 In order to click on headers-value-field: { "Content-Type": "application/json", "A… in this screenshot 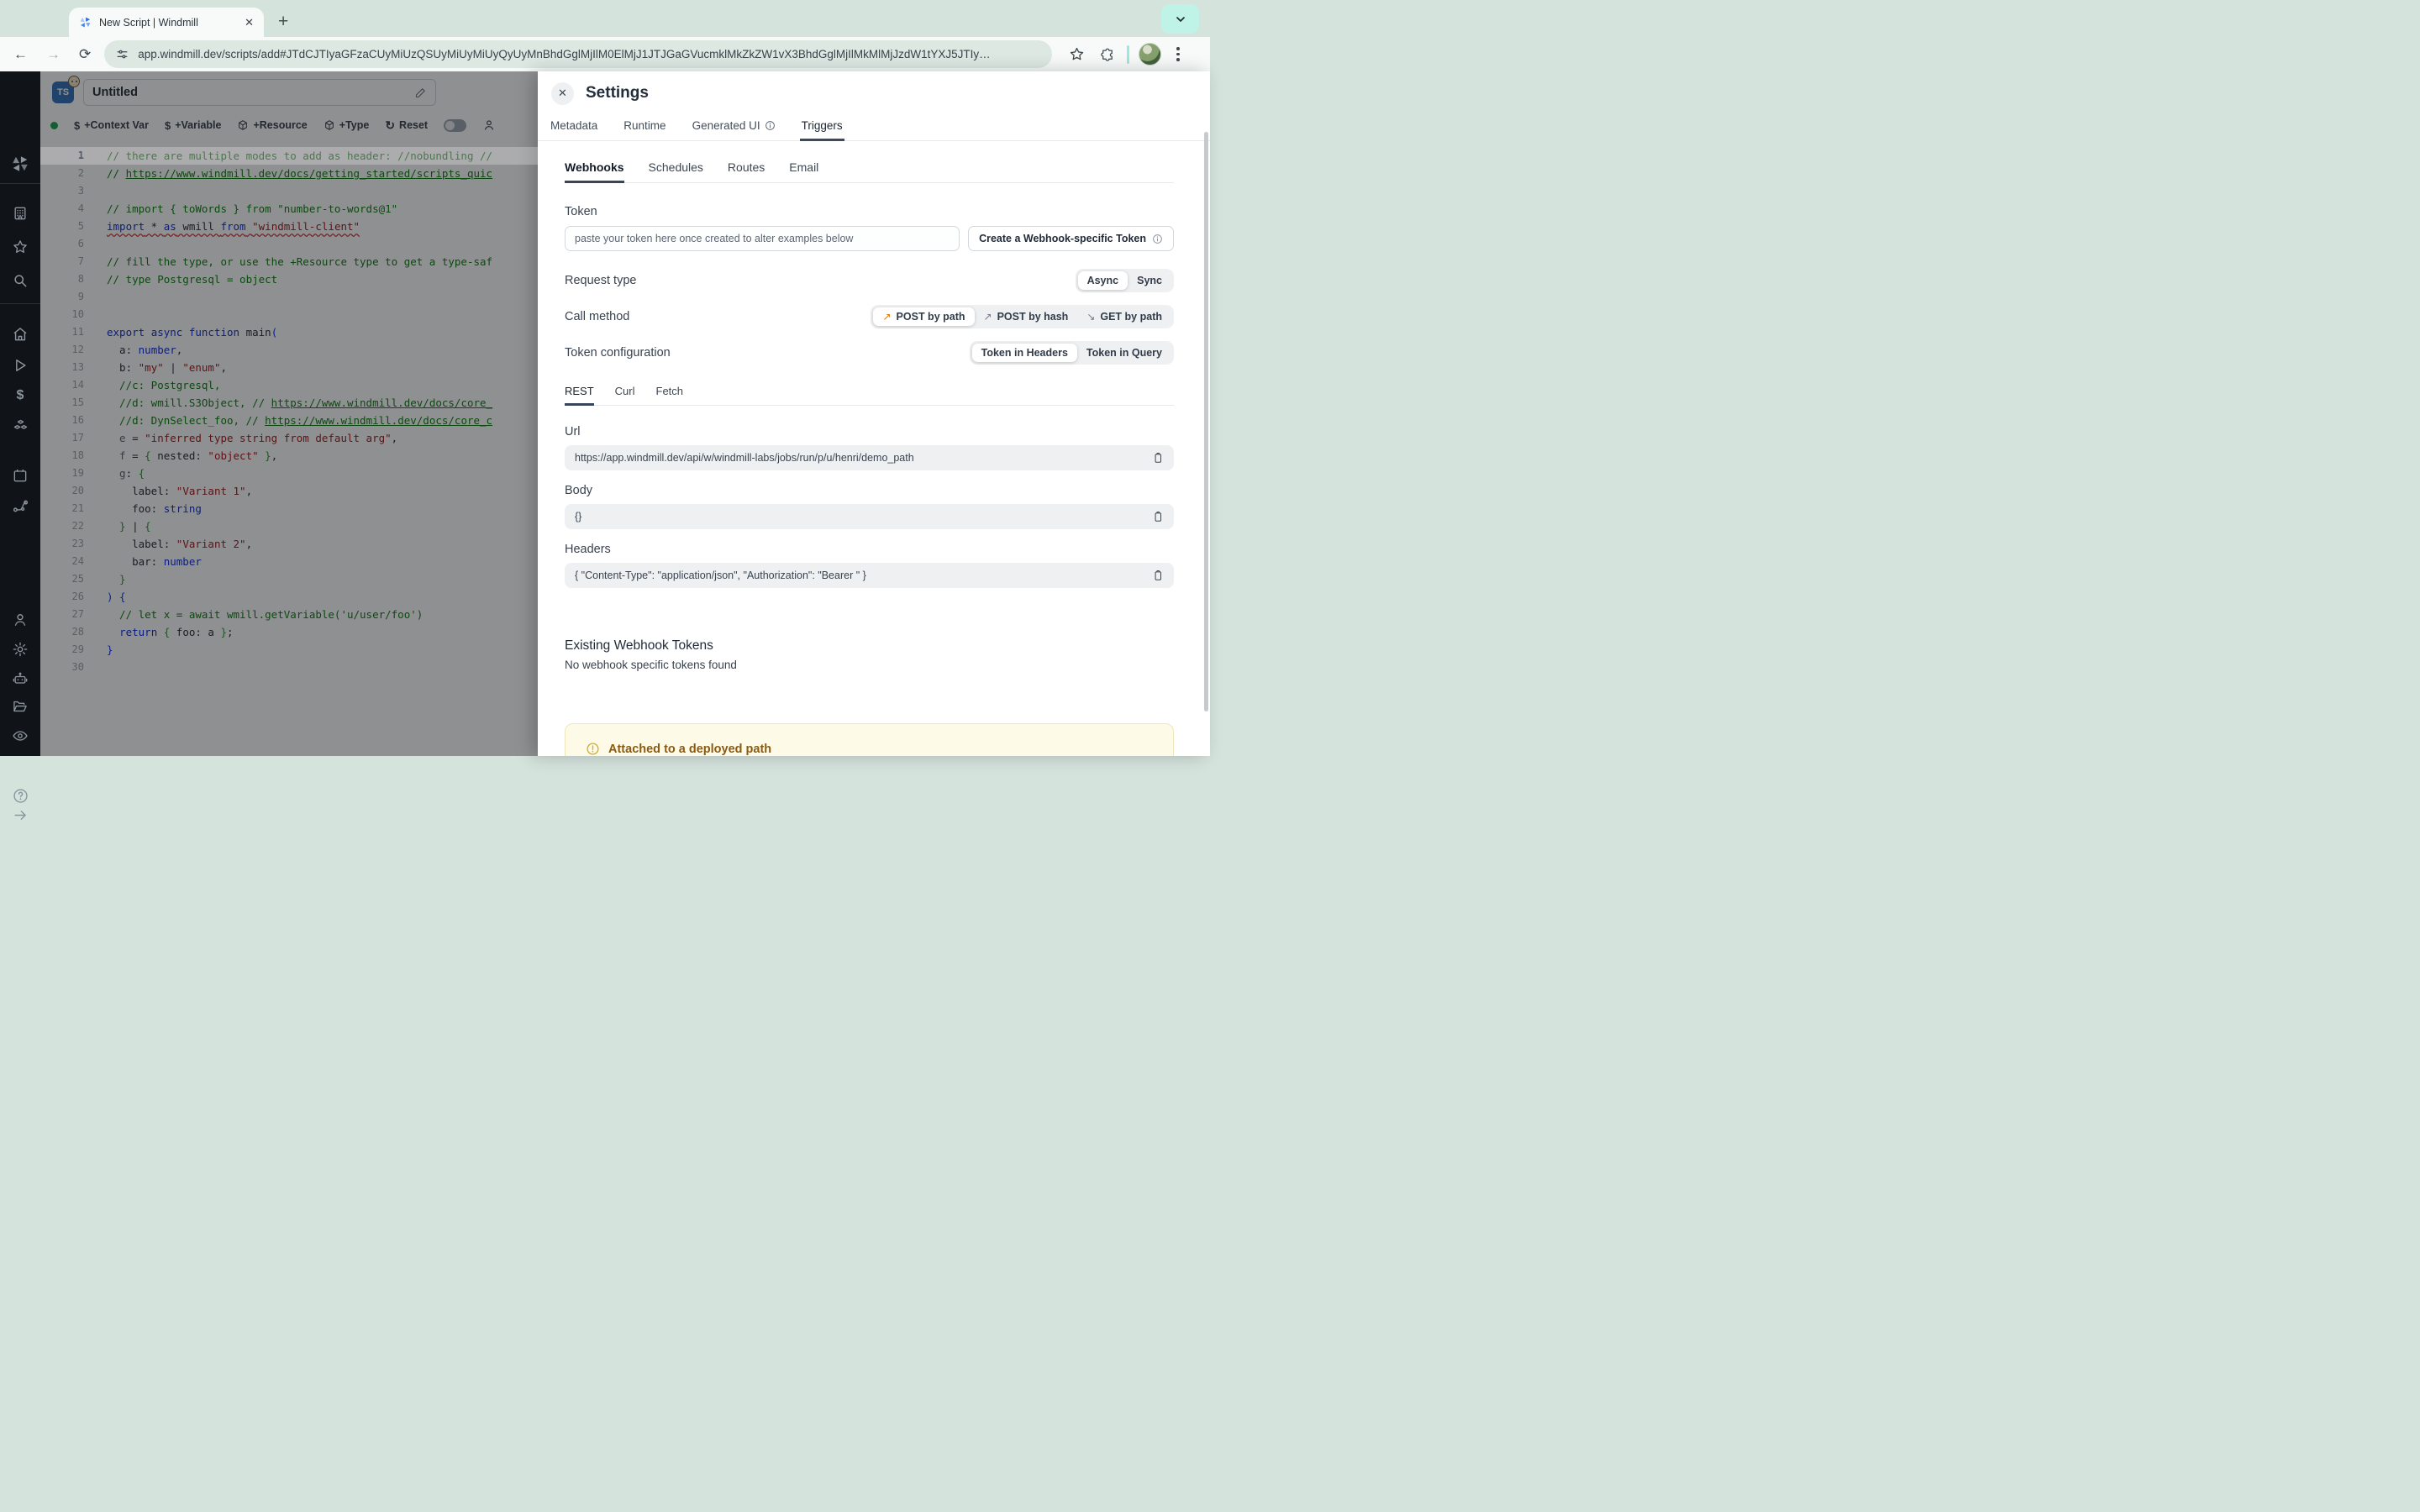, I will do `click(870, 575)`.